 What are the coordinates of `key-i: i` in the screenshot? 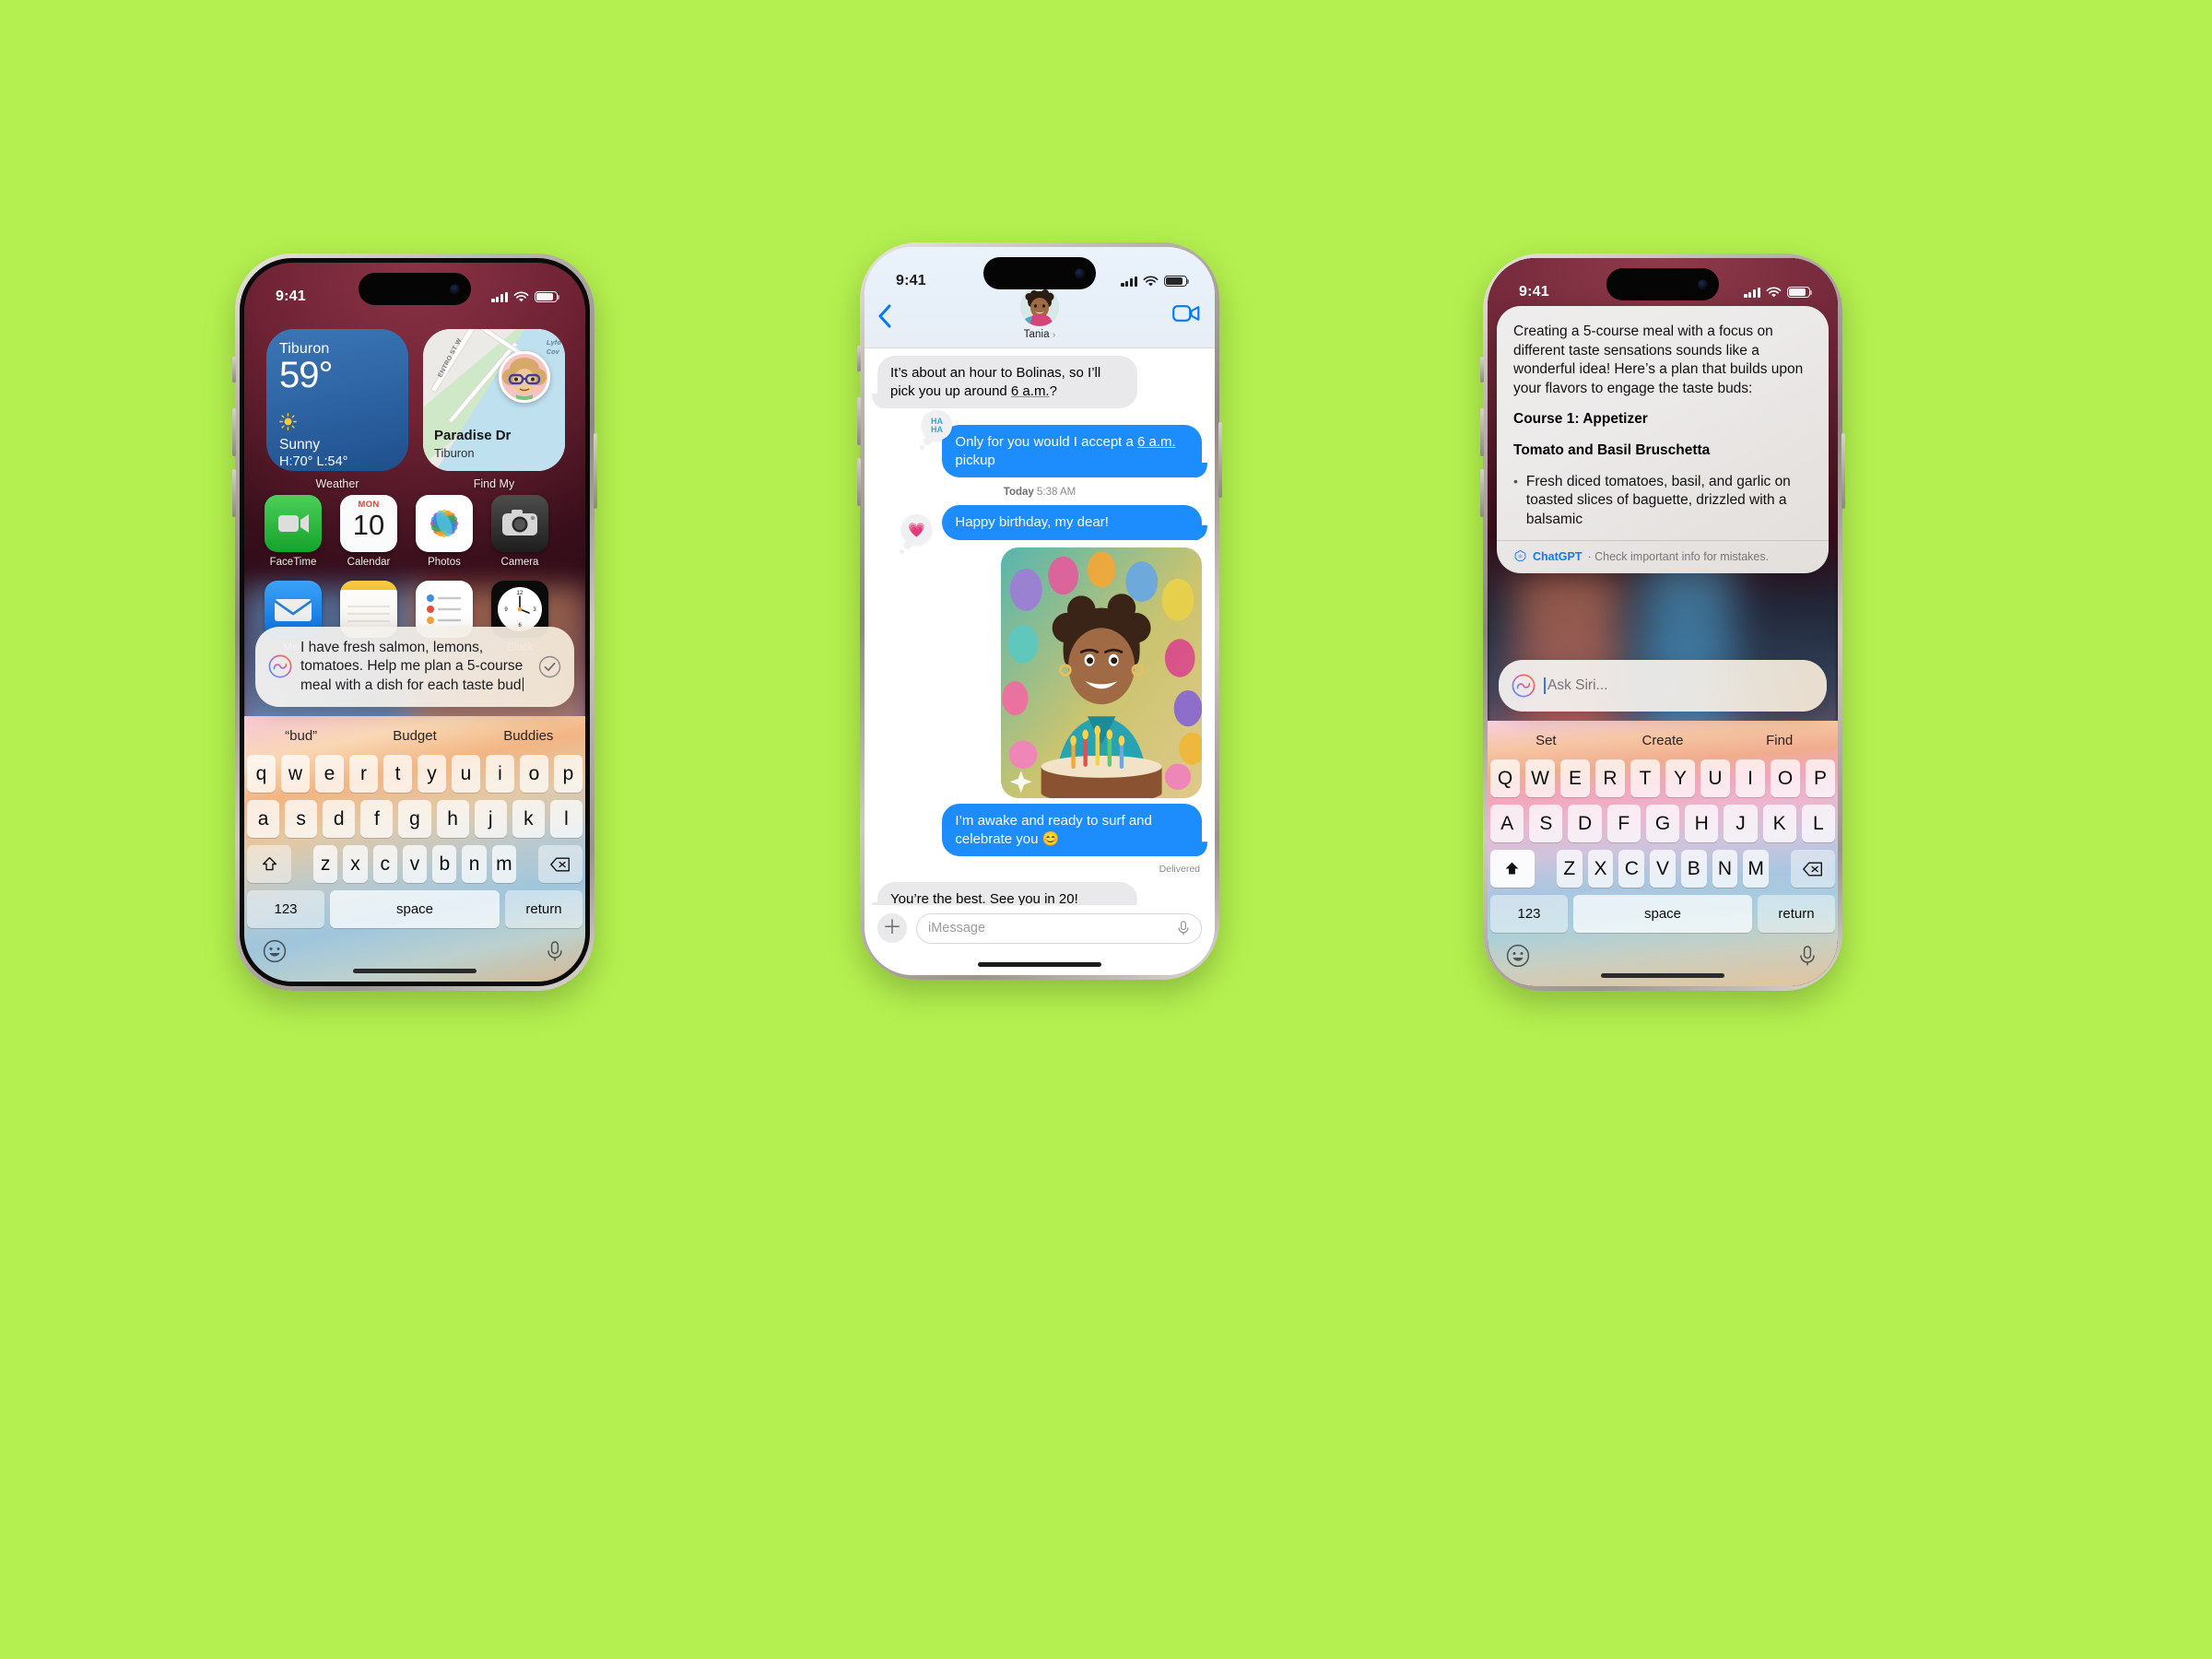 It's located at (500, 774).